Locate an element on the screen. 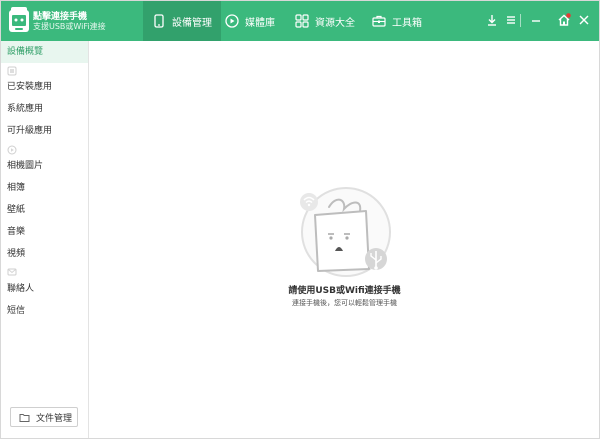  tab-media-library: 媒體庫 is located at coordinates (250, 21).